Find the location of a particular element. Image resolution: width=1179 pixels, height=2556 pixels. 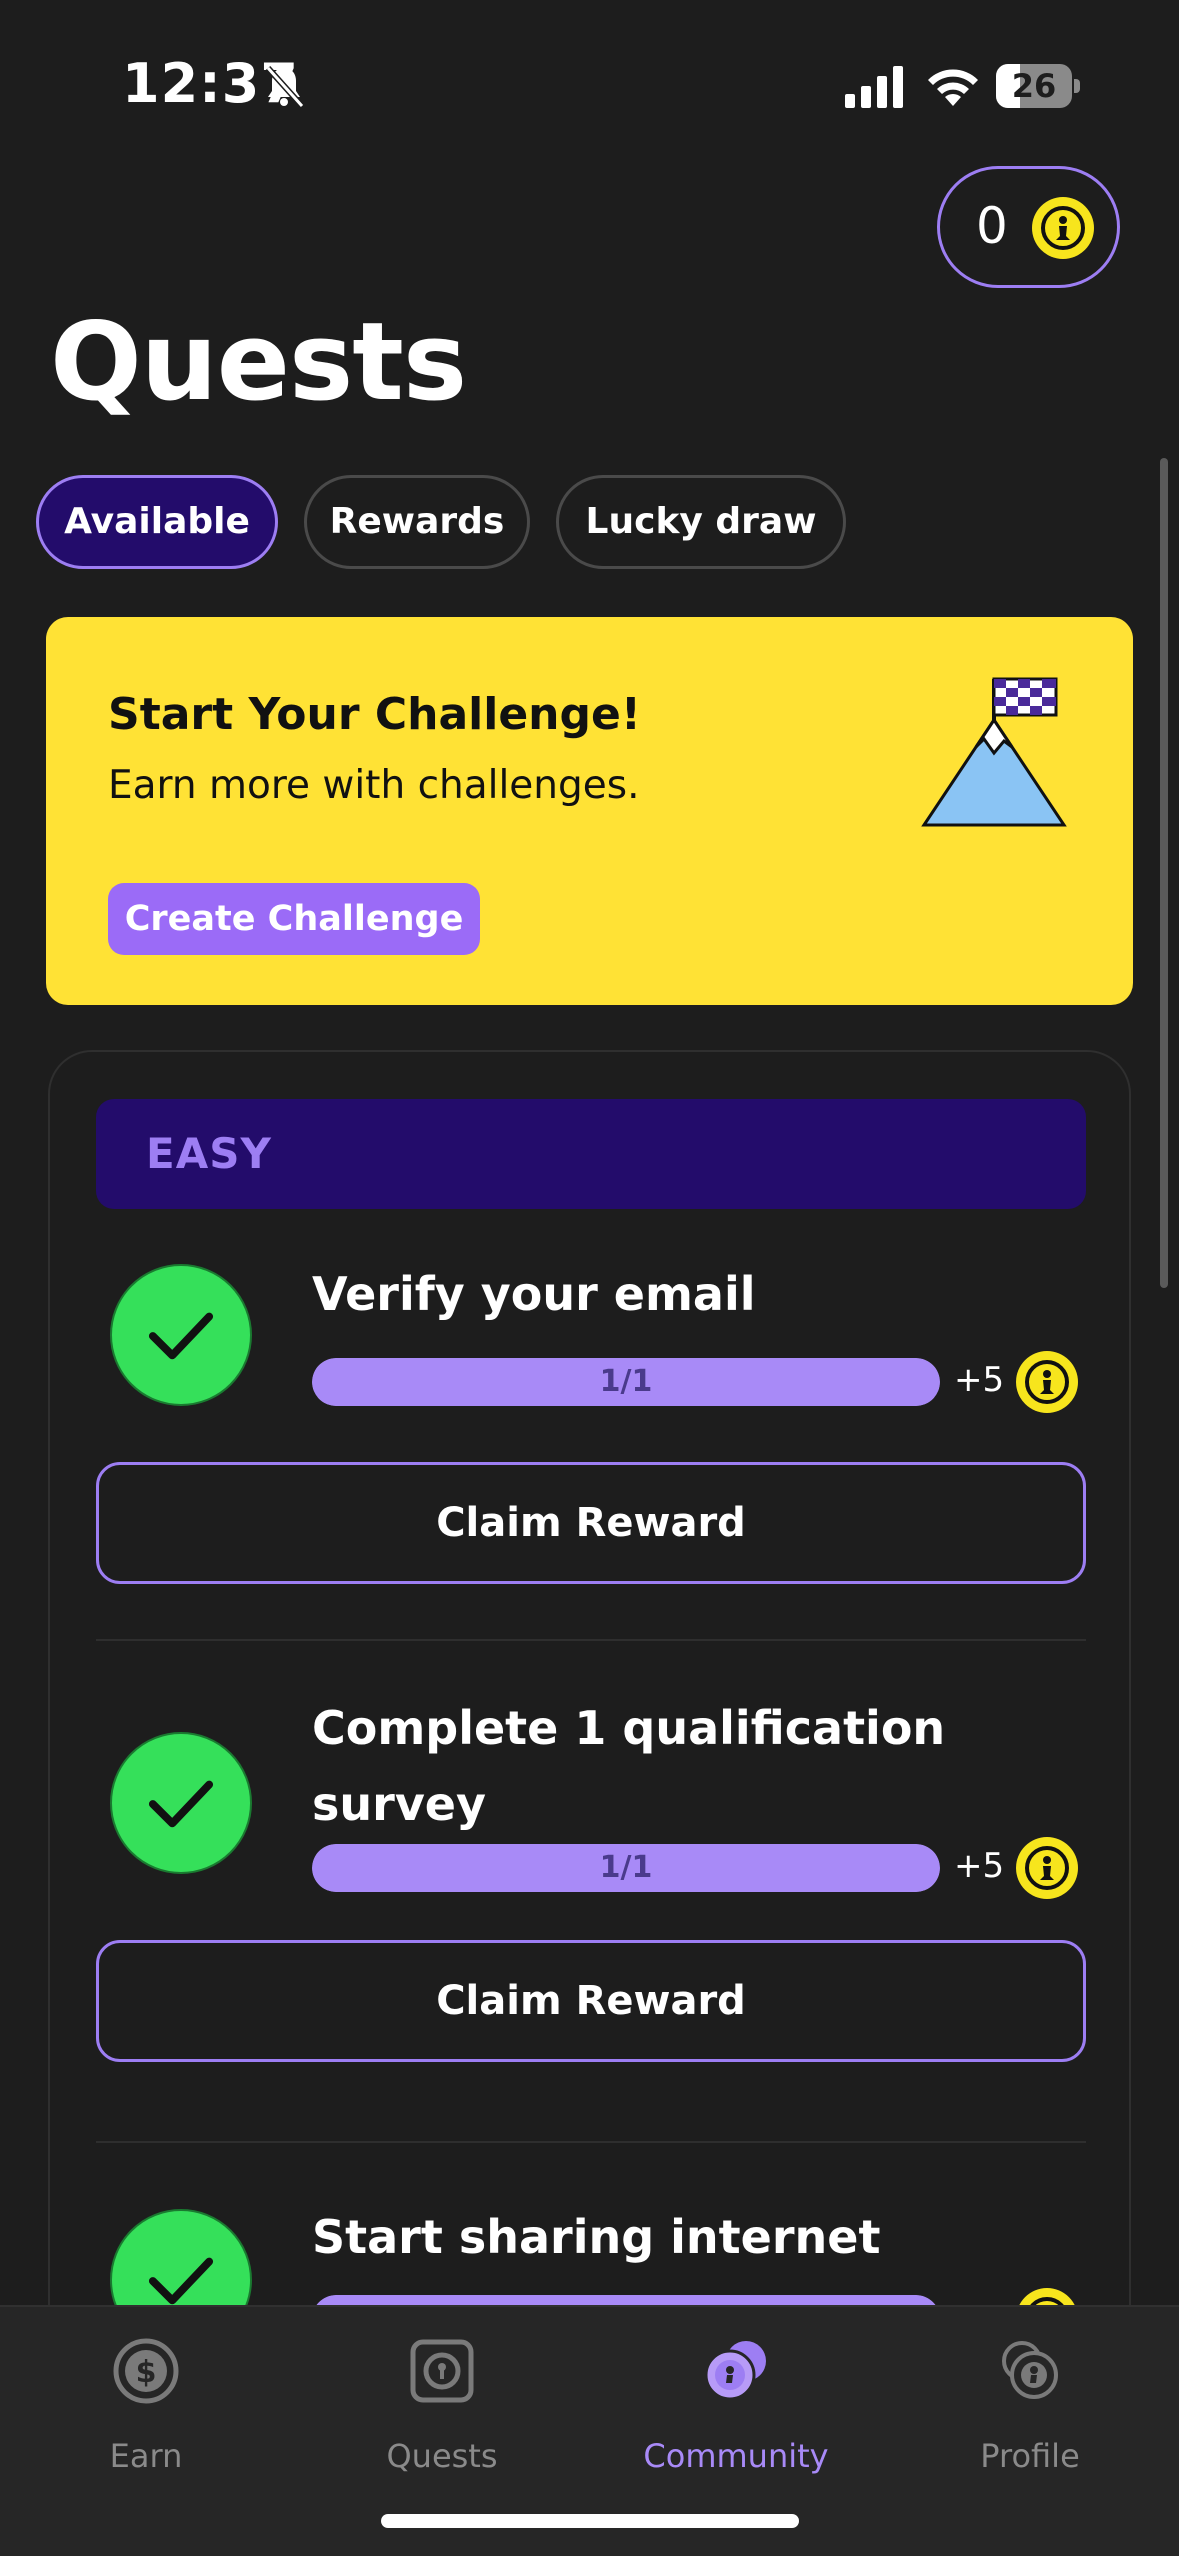

coin-balance: 0 is located at coordinates (1028, 227).